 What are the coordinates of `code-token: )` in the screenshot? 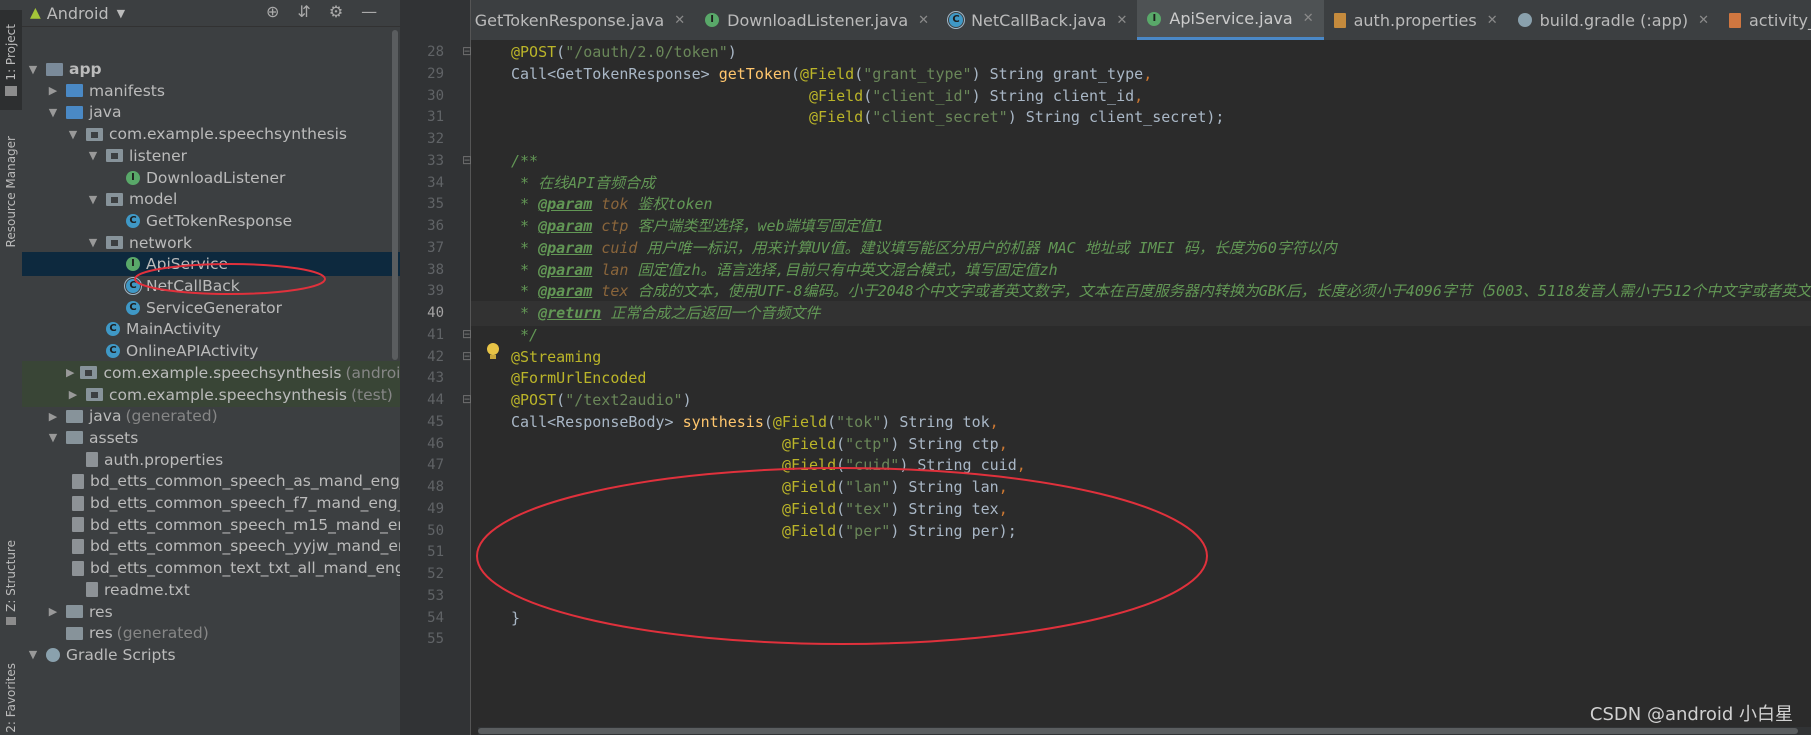 It's located at (687, 400).